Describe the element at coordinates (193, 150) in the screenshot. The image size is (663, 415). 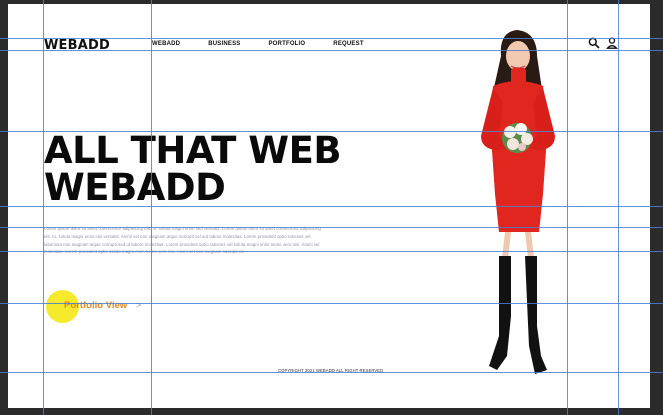
I see `headline-line-1: ALL THAT WEB` at that location.